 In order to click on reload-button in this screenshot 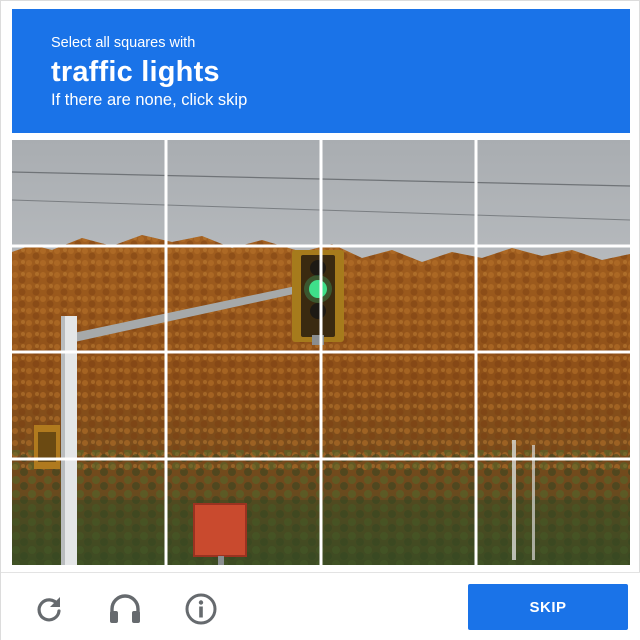, I will do `click(49, 609)`.